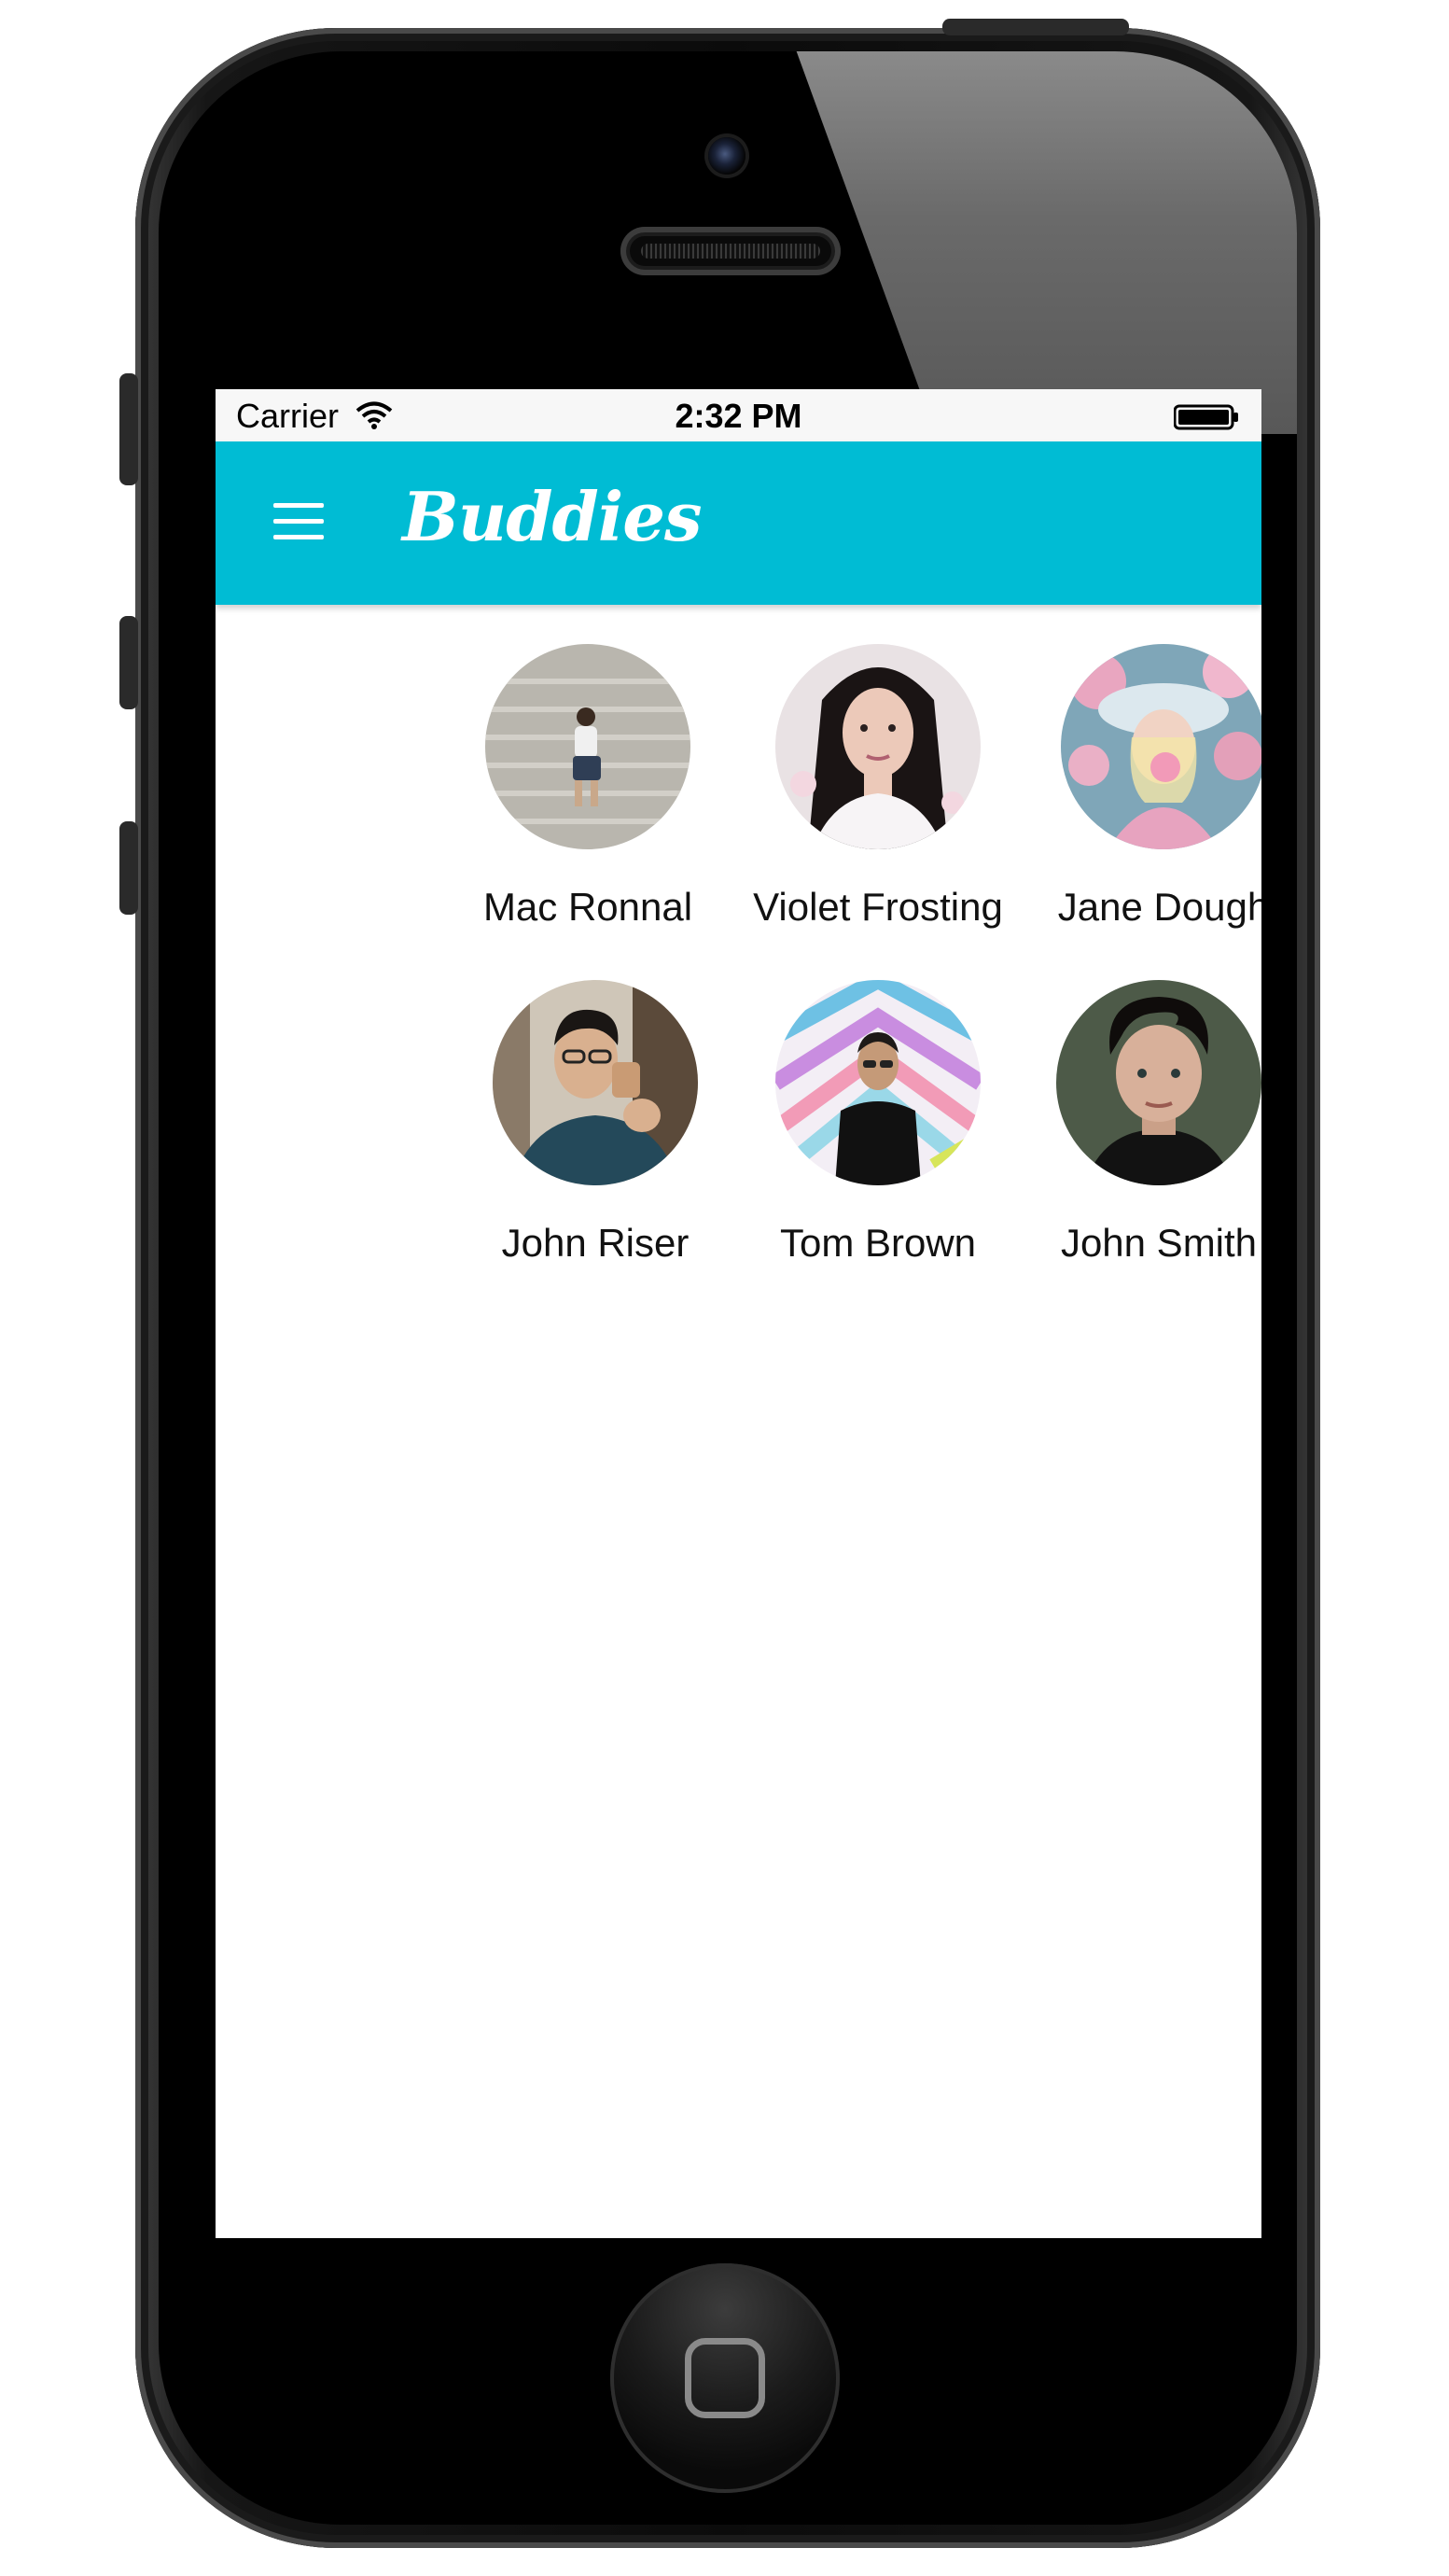 The height and width of the screenshot is (2576, 1449). I want to click on home-square-icon, so click(725, 2378).